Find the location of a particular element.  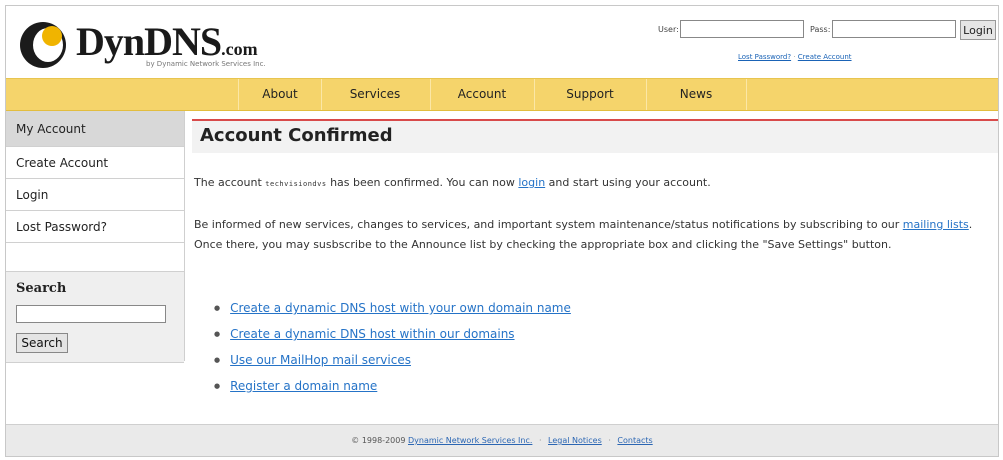

login-button: Login is located at coordinates (978, 30).